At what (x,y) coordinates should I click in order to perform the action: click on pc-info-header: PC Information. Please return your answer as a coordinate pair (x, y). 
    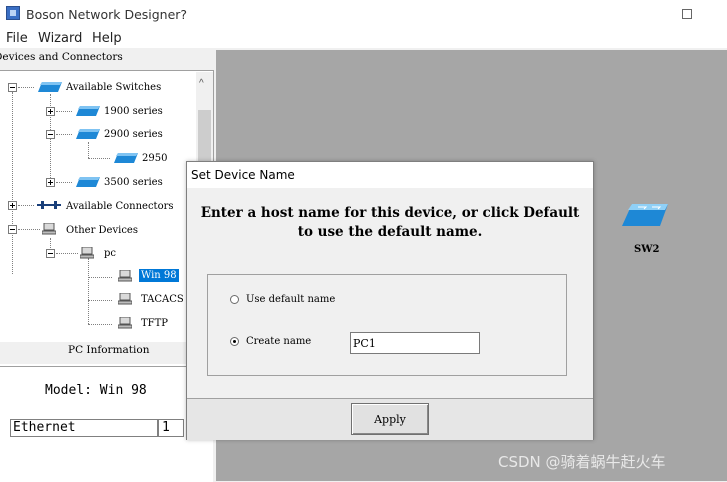
    Looking at the image, I should click on (106, 353).